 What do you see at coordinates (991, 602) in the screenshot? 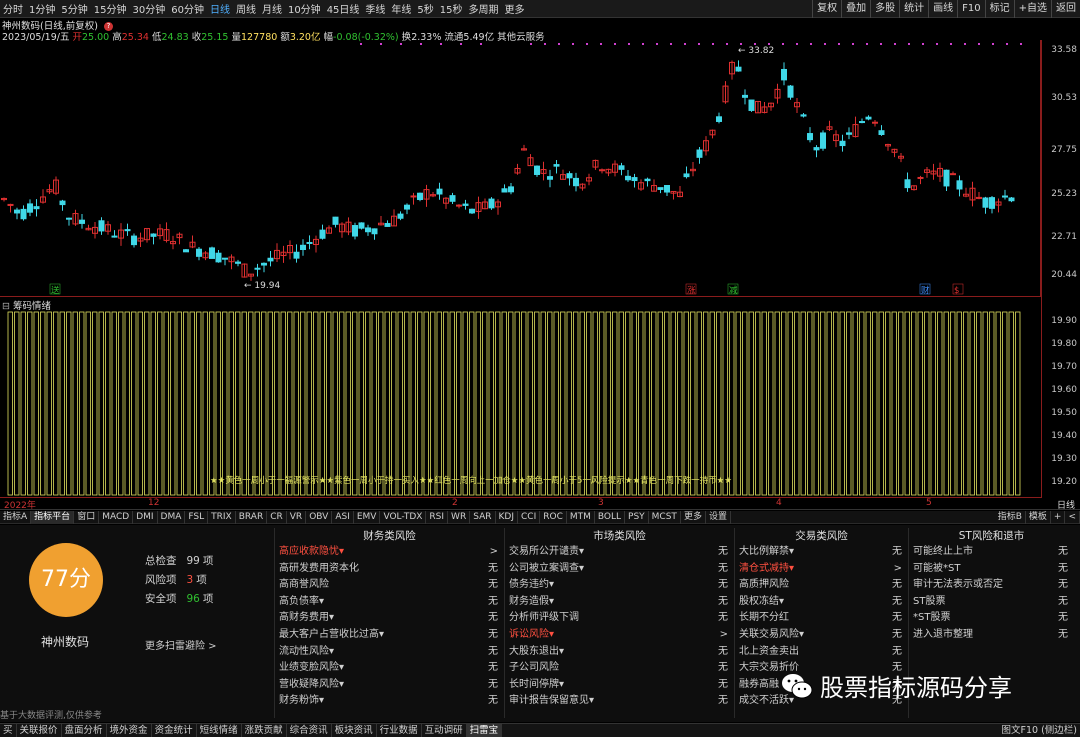
I see `risk-item: ST股票 无` at bounding box center [991, 602].